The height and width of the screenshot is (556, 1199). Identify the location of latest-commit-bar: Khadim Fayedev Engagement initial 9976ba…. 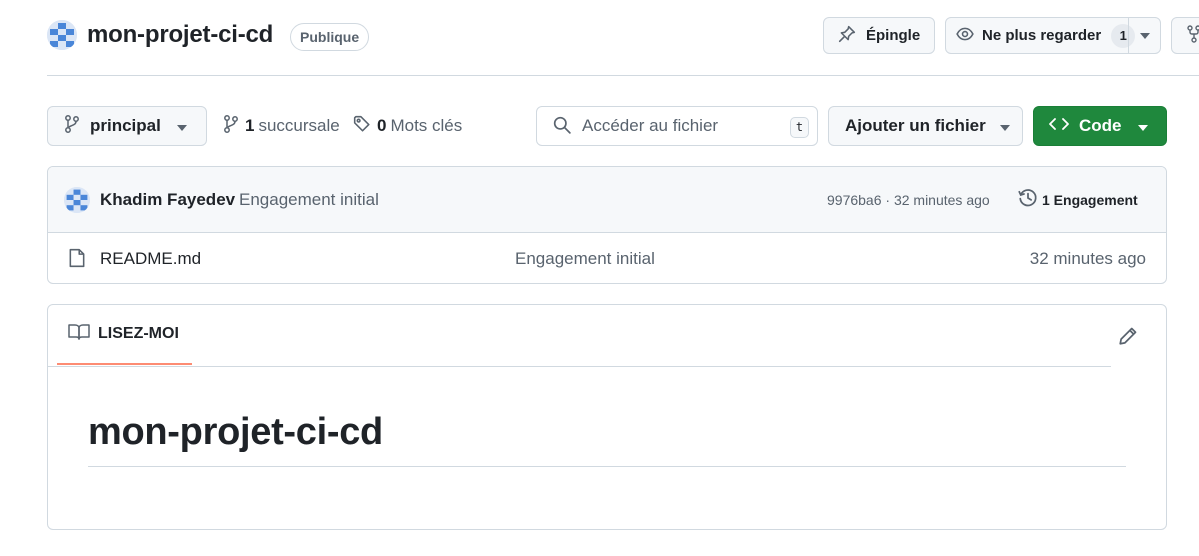
(607, 200).